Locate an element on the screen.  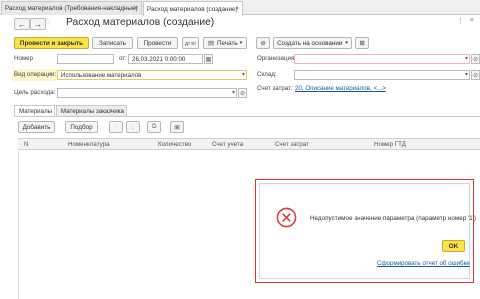
purpose-field: ▾ is located at coordinates (147, 93).